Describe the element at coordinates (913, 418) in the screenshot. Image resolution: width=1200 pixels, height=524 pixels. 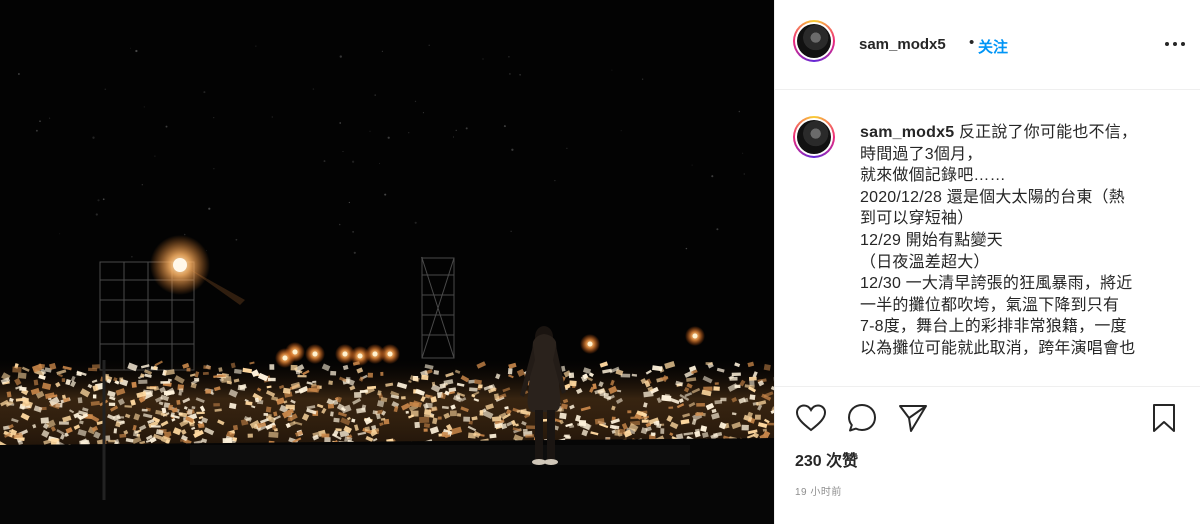
I see `paper-plane-icon` at that location.